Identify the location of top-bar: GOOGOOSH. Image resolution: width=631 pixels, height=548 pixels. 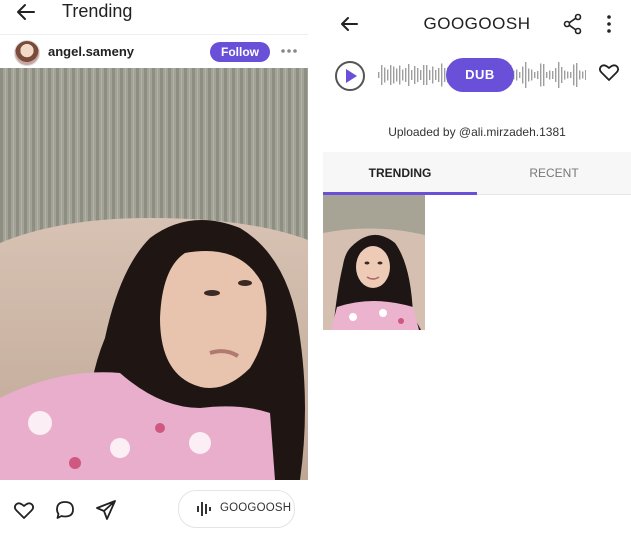
(477, 24).